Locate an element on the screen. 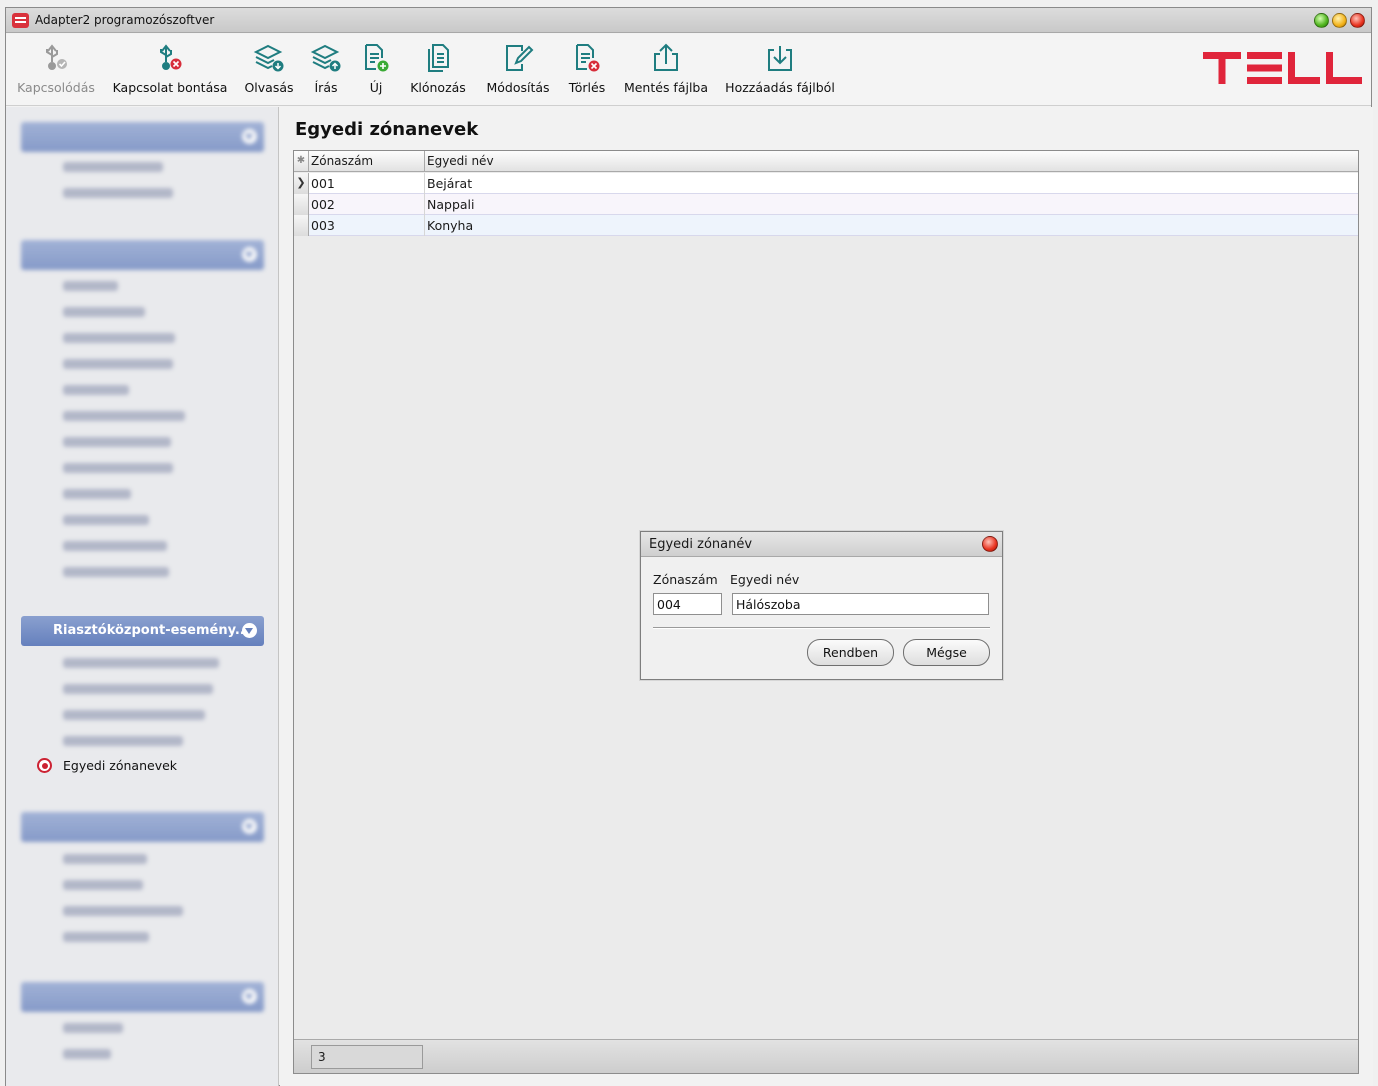  select-all-cell: ✱ is located at coordinates (301, 161).